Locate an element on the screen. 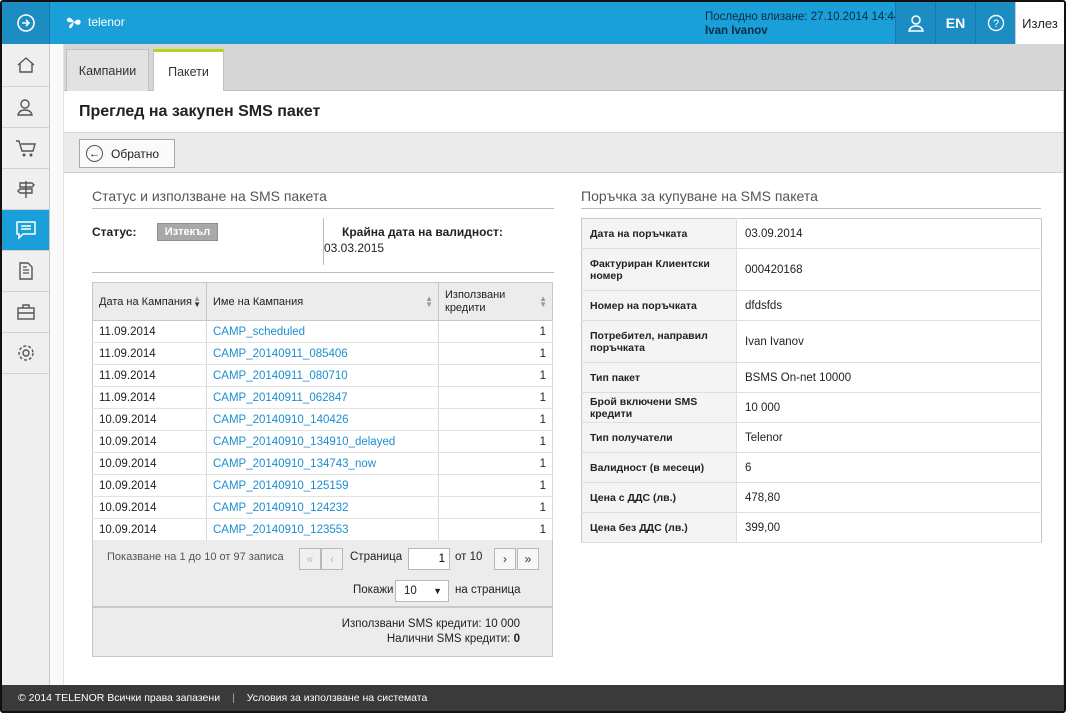  available-credits-value: 0 is located at coordinates (516, 639).